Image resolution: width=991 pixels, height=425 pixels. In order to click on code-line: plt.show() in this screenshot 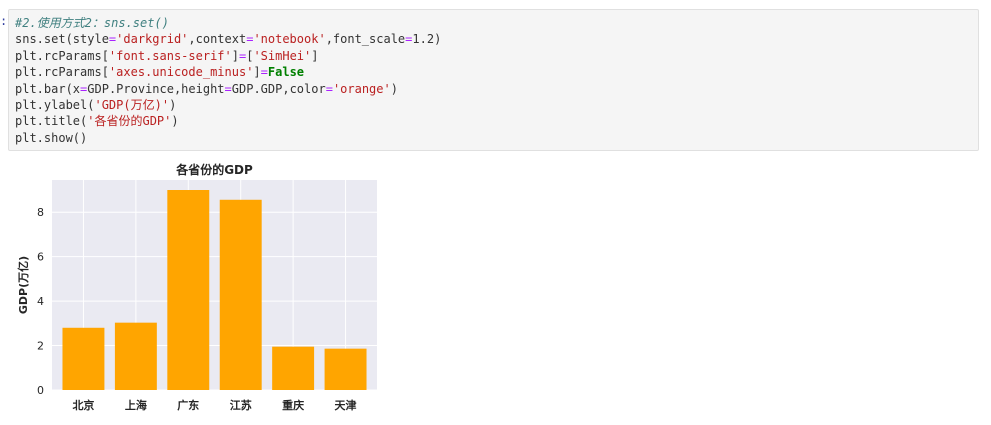, I will do `click(496, 138)`.